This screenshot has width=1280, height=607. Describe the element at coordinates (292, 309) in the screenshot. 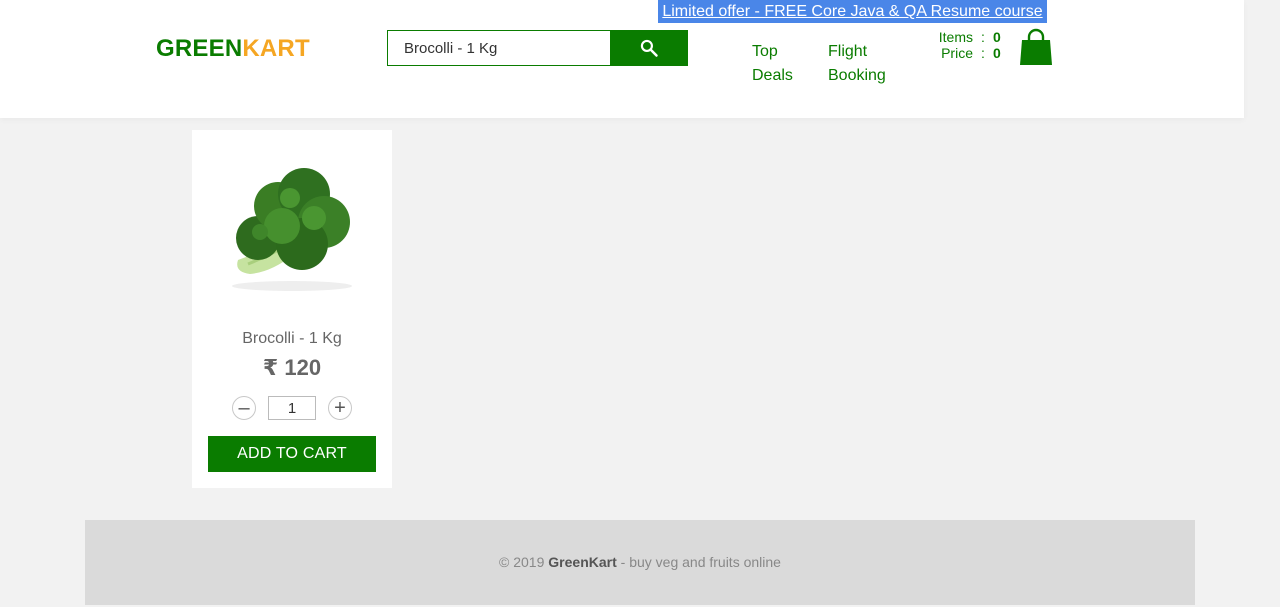

I see `product-card: Brocolli - 1 Kg ₹ 120 – + ADD TO CART` at that location.